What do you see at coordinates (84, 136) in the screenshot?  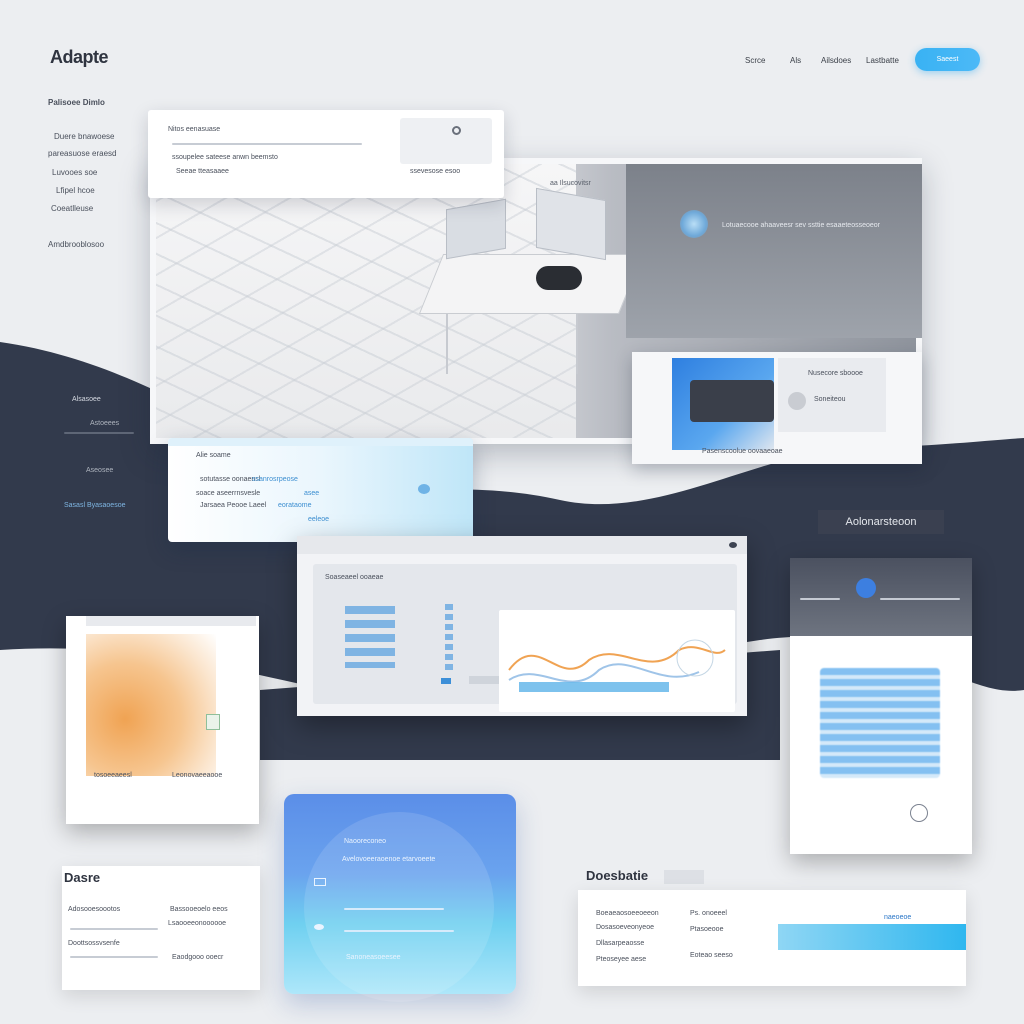 I see `sidebar-line-1: Duere bnawoese` at bounding box center [84, 136].